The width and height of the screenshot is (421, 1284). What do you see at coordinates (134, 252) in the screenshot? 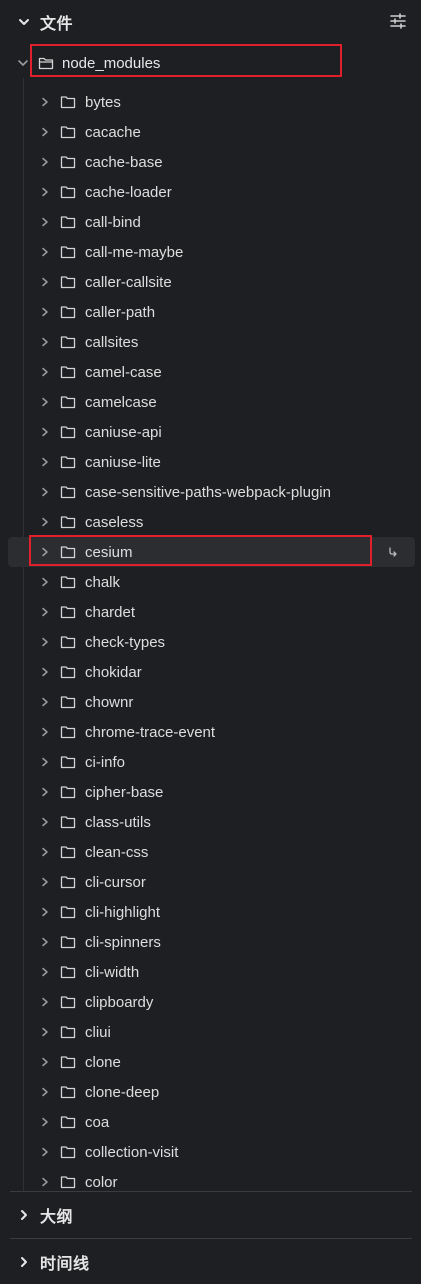
I see `tree-item-label: call-me-maybe` at bounding box center [134, 252].